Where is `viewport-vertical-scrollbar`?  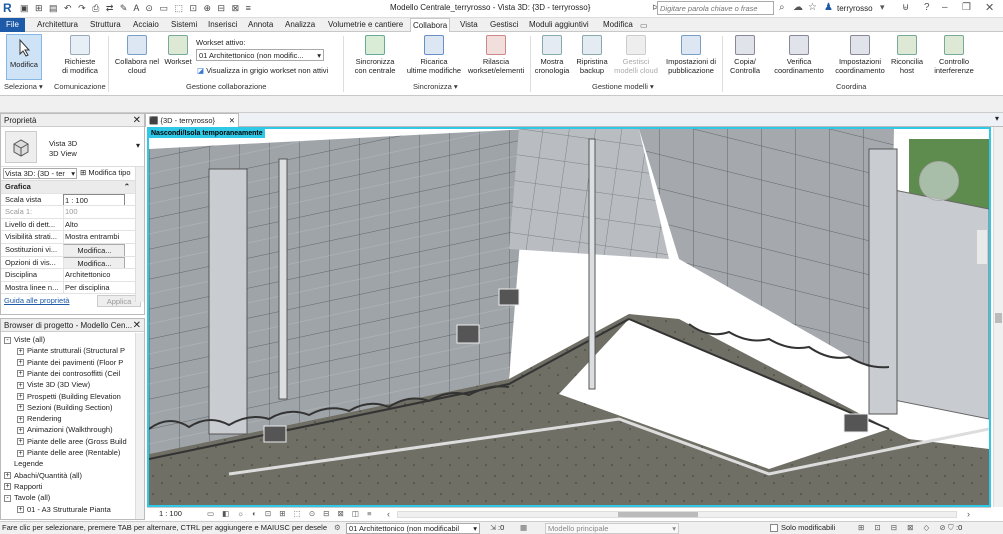
viewport-vertical-scrollbar is located at coordinates (998, 317).